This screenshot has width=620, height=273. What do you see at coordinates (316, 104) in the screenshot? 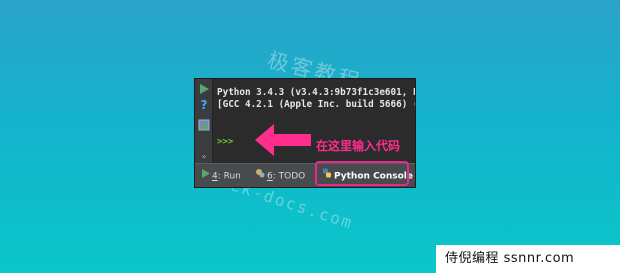
I see `console-line-2: [GCC 4.2.1 (Apple Inc. build 5666) (` at bounding box center [316, 104].